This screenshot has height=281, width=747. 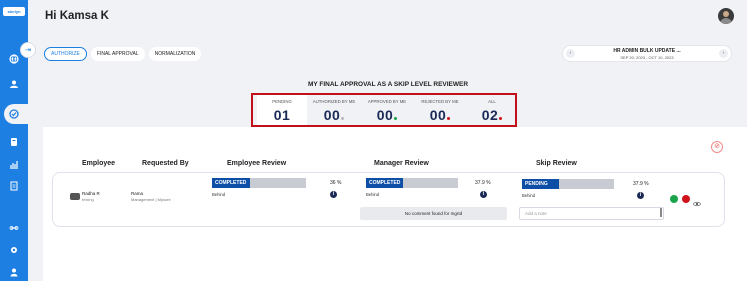 I want to click on stat-rejected: REJECTED BY ME 00, so click(x=440, y=110).